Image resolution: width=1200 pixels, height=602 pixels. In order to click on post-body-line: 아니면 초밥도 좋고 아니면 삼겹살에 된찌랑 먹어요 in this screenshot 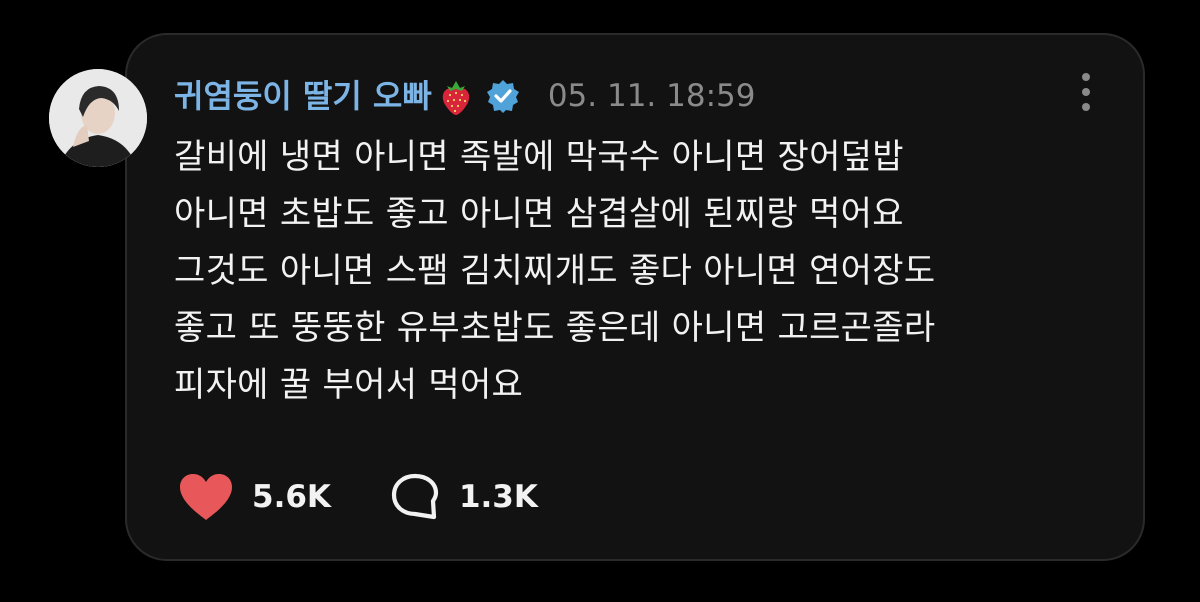, I will do `click(539, 214)`.